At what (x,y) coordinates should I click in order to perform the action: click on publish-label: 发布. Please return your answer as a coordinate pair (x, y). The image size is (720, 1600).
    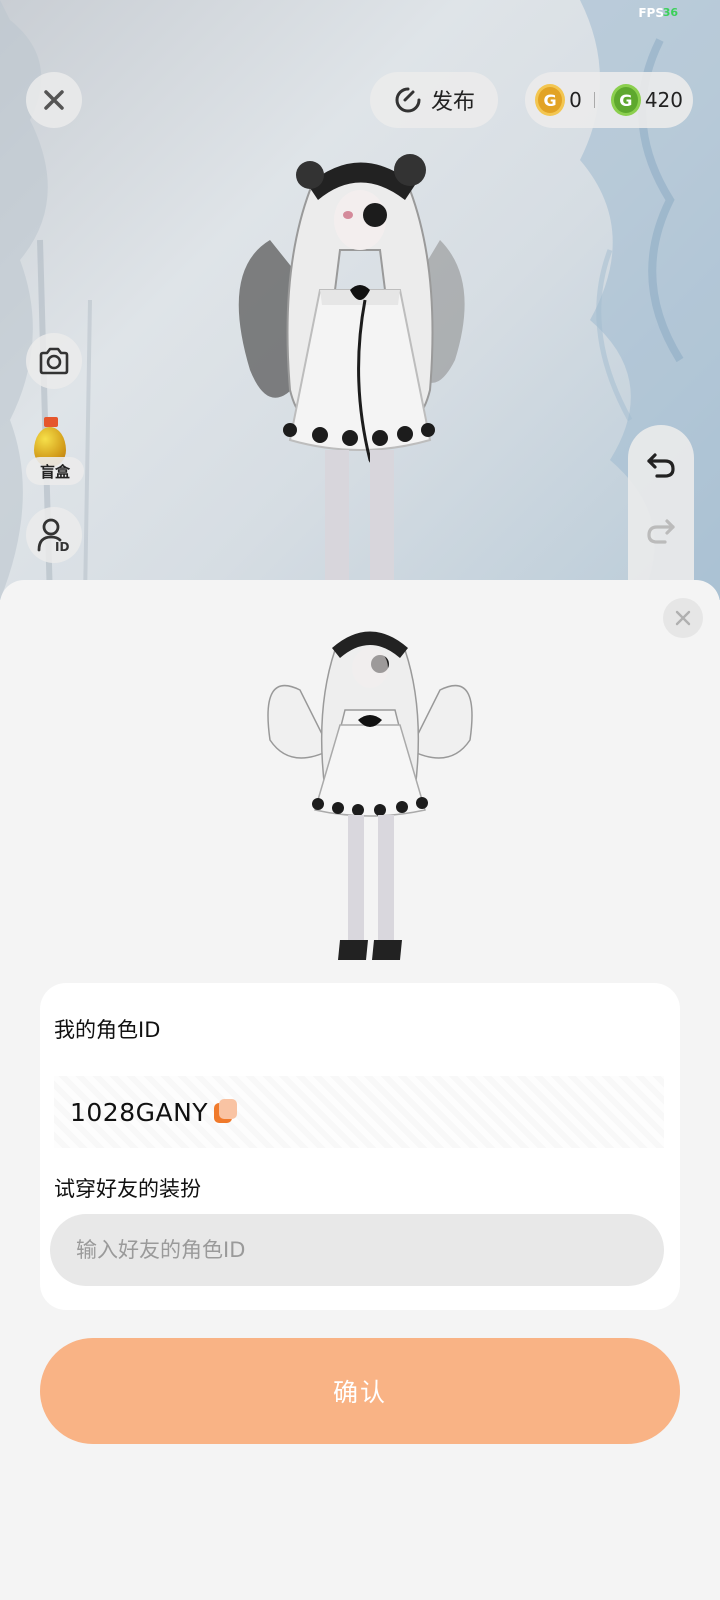
    Looking at the image, I should click on (452, 102).